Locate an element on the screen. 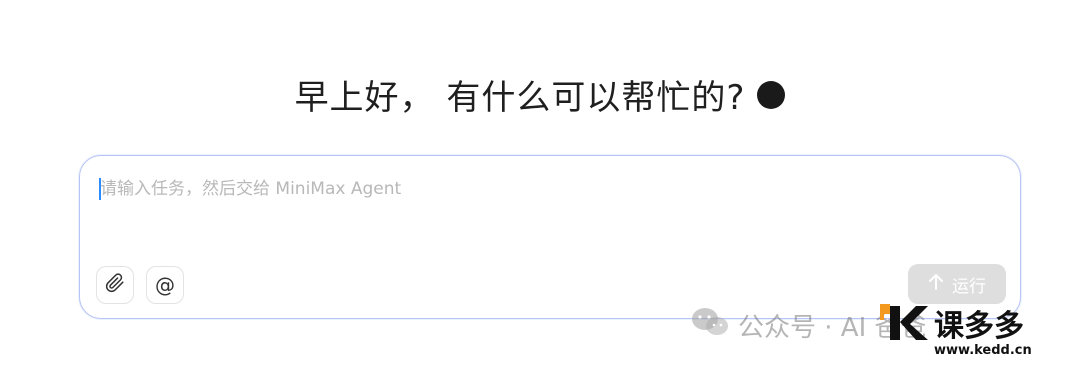 The width and height of the screenshot is (1080, 366). attach-button is located at coordinates (115, 285).